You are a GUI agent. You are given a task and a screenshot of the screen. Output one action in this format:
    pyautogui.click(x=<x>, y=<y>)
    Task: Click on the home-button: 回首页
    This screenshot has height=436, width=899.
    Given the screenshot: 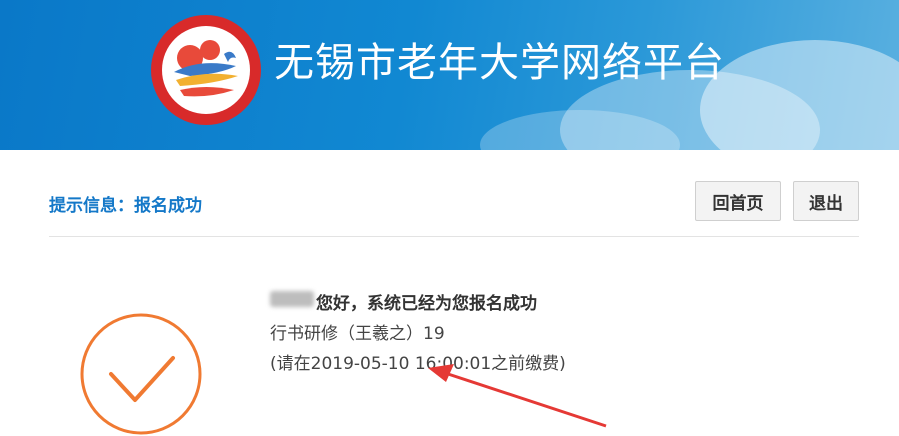 What is the action you would take?
    pyautogui.click(x=738, y=201)
    